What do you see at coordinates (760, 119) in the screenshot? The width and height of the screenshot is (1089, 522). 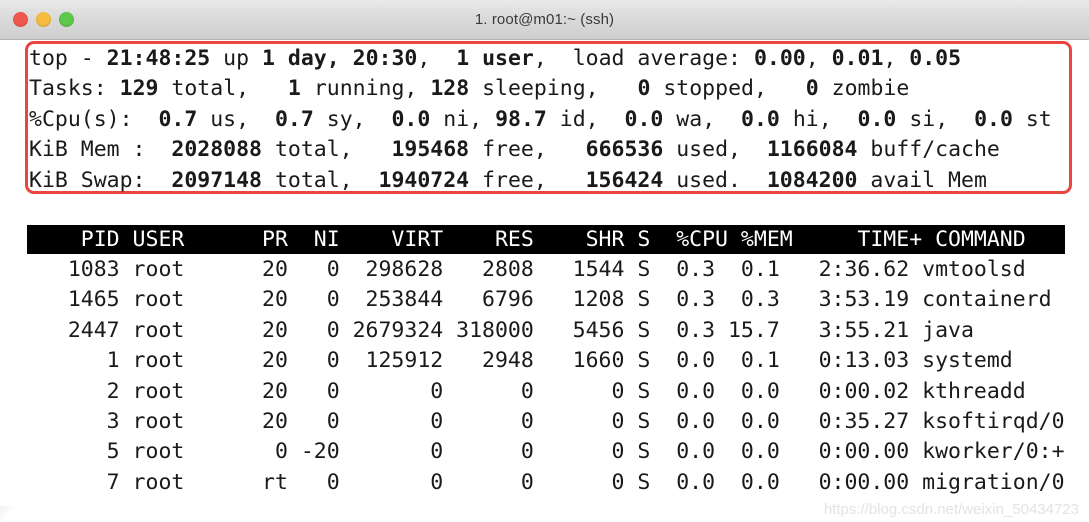 I see `cpu-hi: 0.0` at bounding box center [760, 119].